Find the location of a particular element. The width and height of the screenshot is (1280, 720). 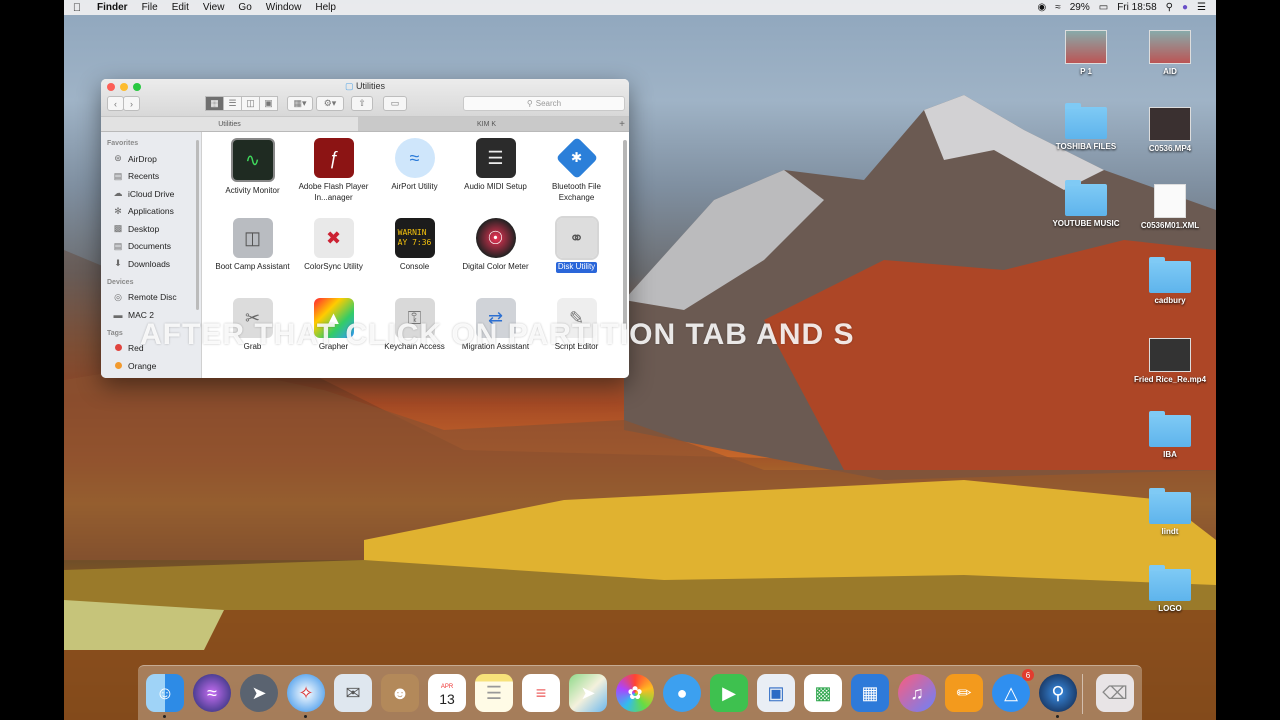

menu-go: Go is located at coordinates (244, 7).